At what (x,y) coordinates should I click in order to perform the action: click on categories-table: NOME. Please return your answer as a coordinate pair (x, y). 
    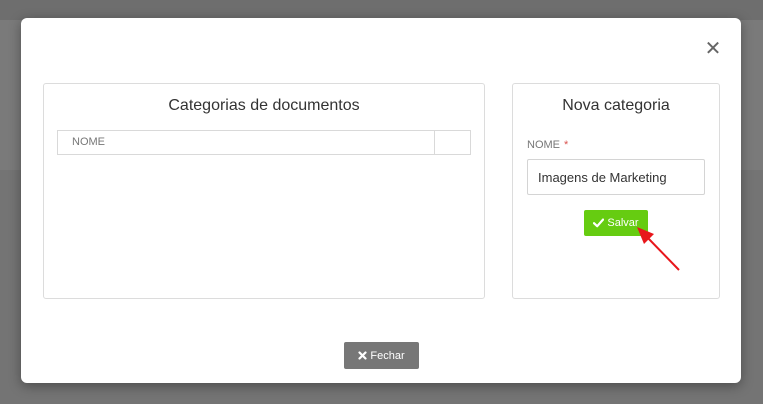
    Looking at the image, I should click on (264, 142).